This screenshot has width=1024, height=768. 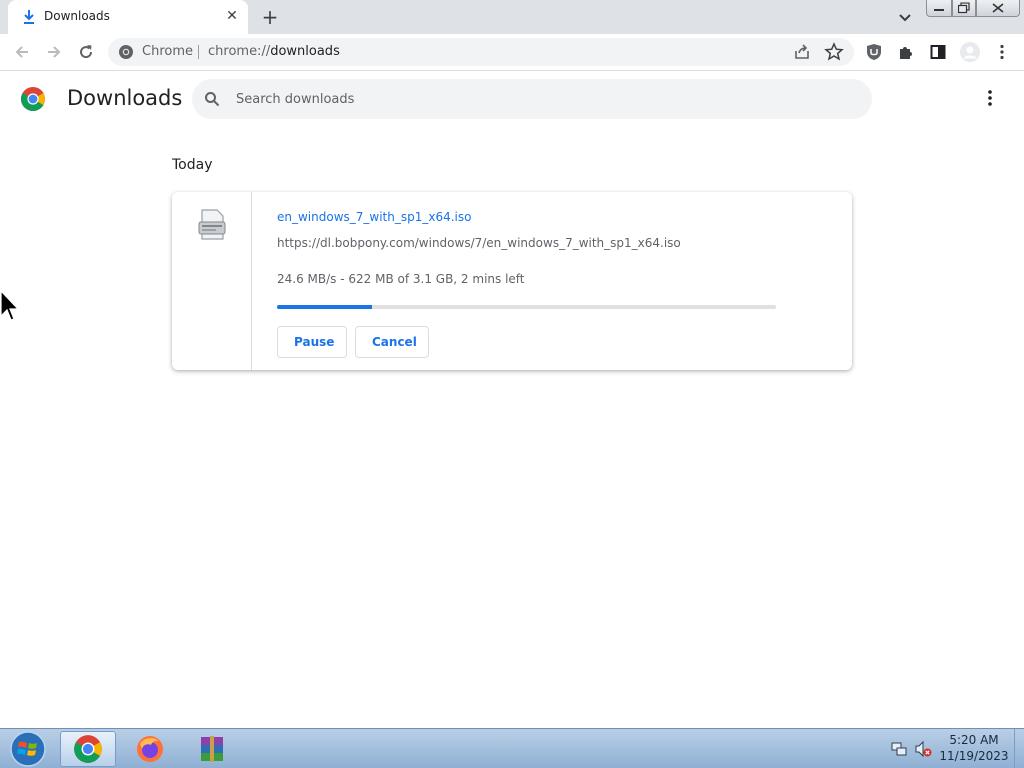 What do you see at coordinates (802, 52) in the screenshot?
I see `share-icon` at bounding box center [802, 52].